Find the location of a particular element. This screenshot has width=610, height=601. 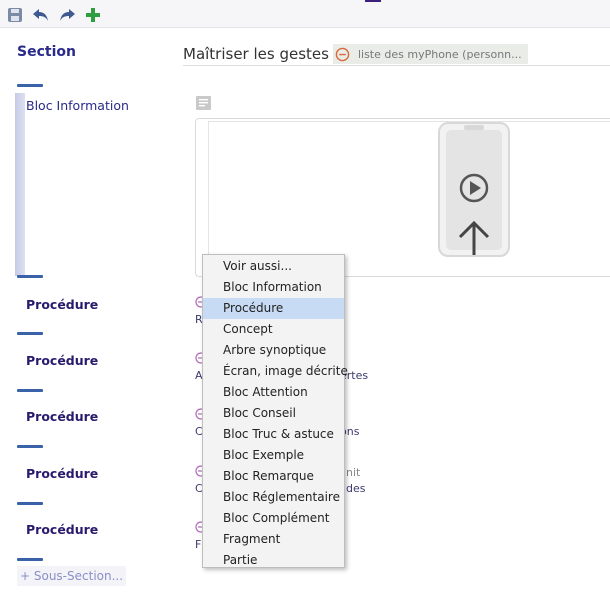

section-label: Section is located at coordinates (46, 52).